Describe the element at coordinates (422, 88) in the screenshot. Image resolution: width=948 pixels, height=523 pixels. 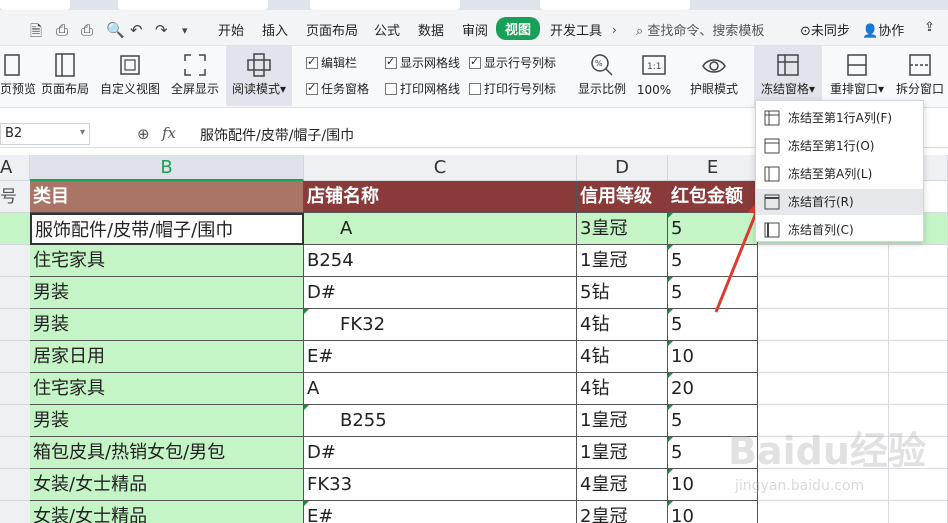
I see `checkbox-print-gridlines: 打印网格线` at that location.